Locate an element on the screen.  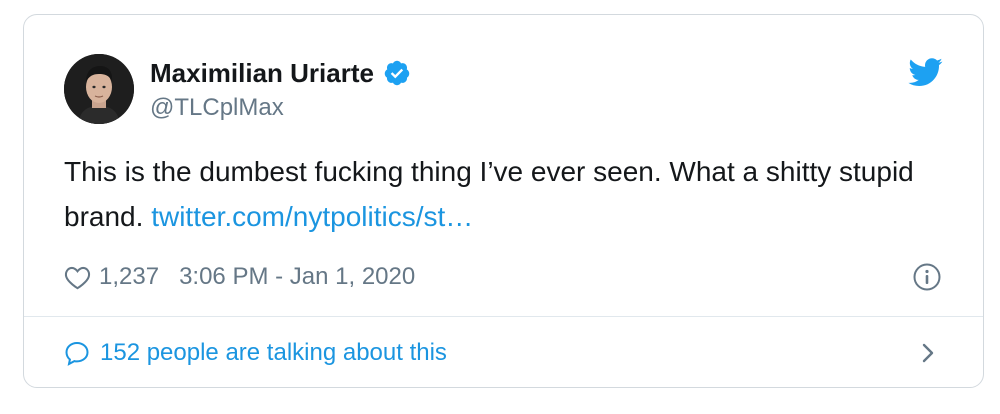
chevron-right-icon is located at coordinates (928, 353).